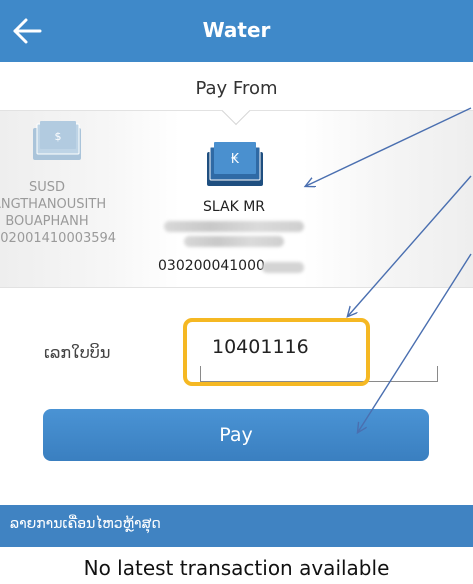  I want to click on page-title: Water, so click(236, 30).